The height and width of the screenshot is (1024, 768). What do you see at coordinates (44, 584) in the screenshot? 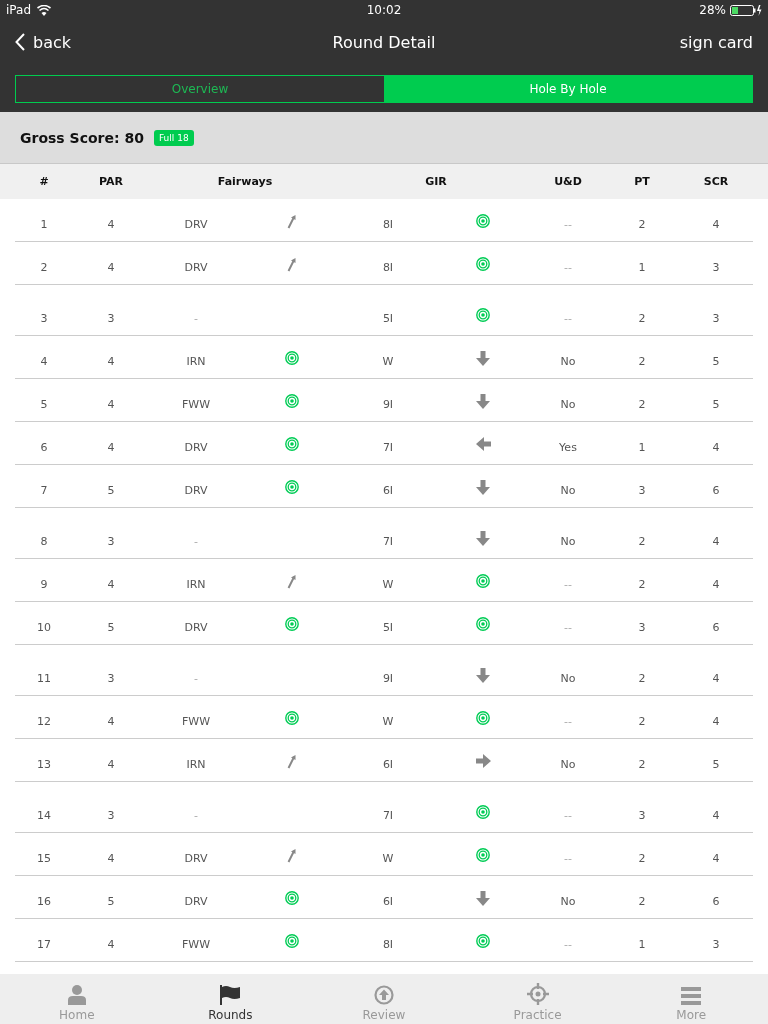
I see `table-cell-text: 9` at bounding box center [44, 584].